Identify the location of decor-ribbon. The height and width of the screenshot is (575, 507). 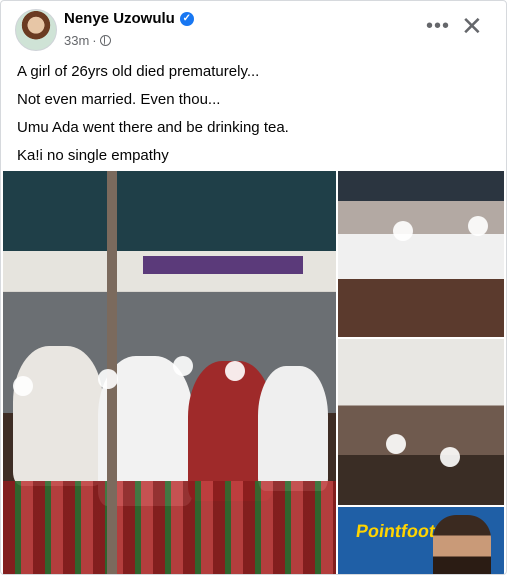
(223, 265).